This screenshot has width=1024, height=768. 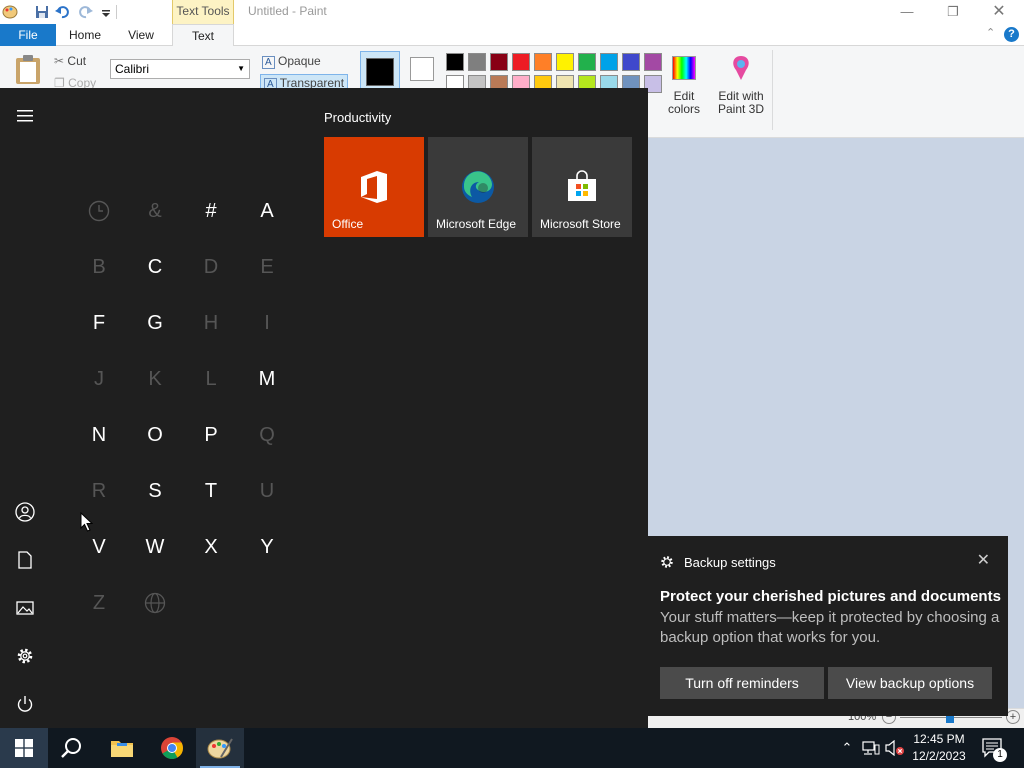 I want to click on show-hidden-icons-button: ⌃, so click(x=847, y=748).